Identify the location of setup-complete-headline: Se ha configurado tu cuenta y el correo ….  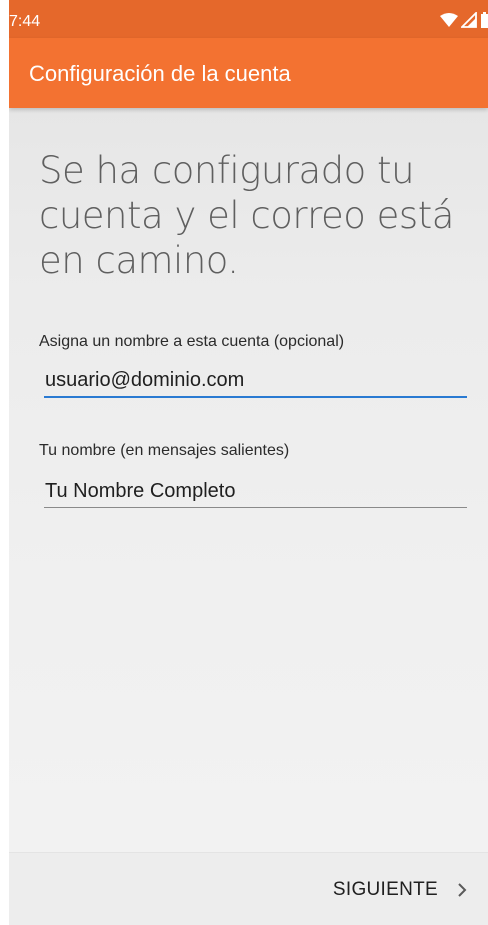
(246, 215).